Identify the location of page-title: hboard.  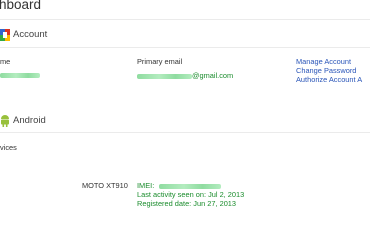
(21, 6).